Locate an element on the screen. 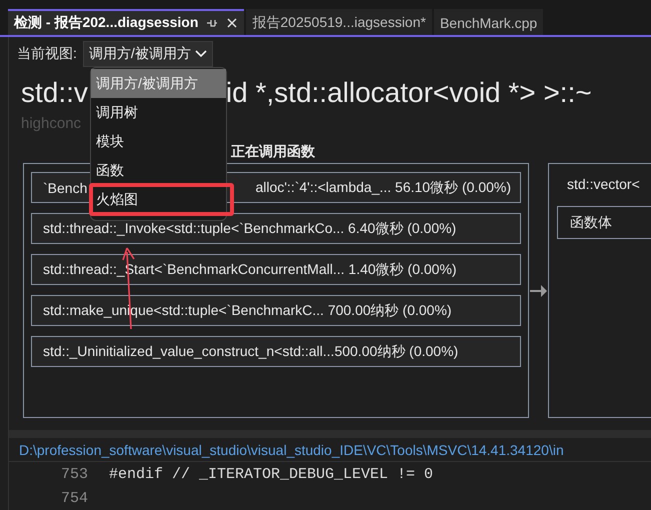 The image size is (651, 510). chevron-down-icon is located at coordinates (200, 54).